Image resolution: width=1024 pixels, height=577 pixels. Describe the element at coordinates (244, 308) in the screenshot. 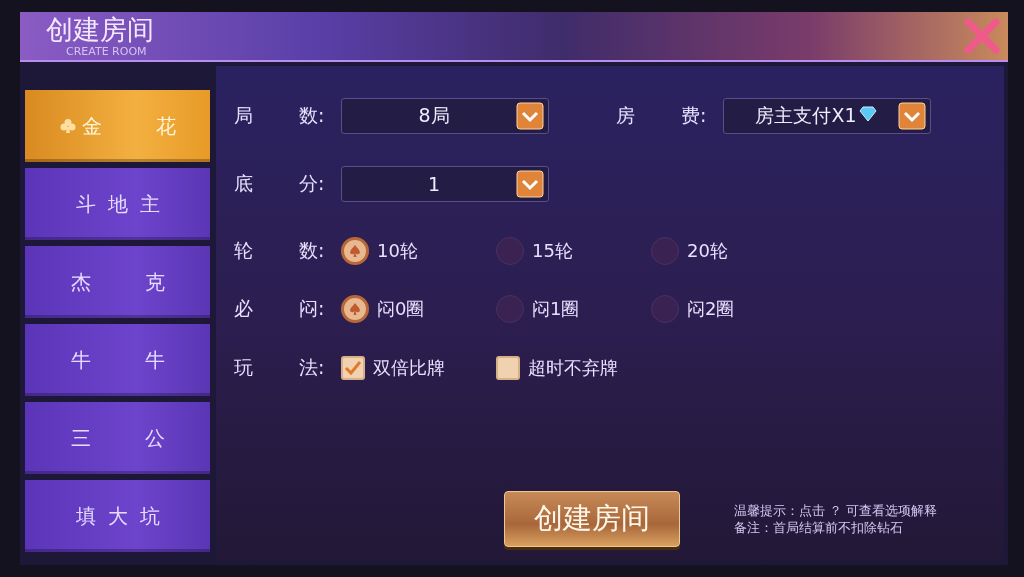

I see `field-label: 必` at that location.